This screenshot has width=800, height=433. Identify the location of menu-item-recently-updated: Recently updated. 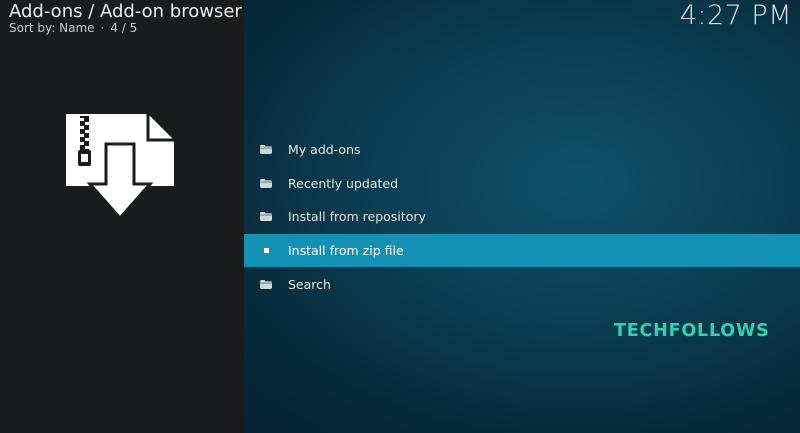
(522, 184).